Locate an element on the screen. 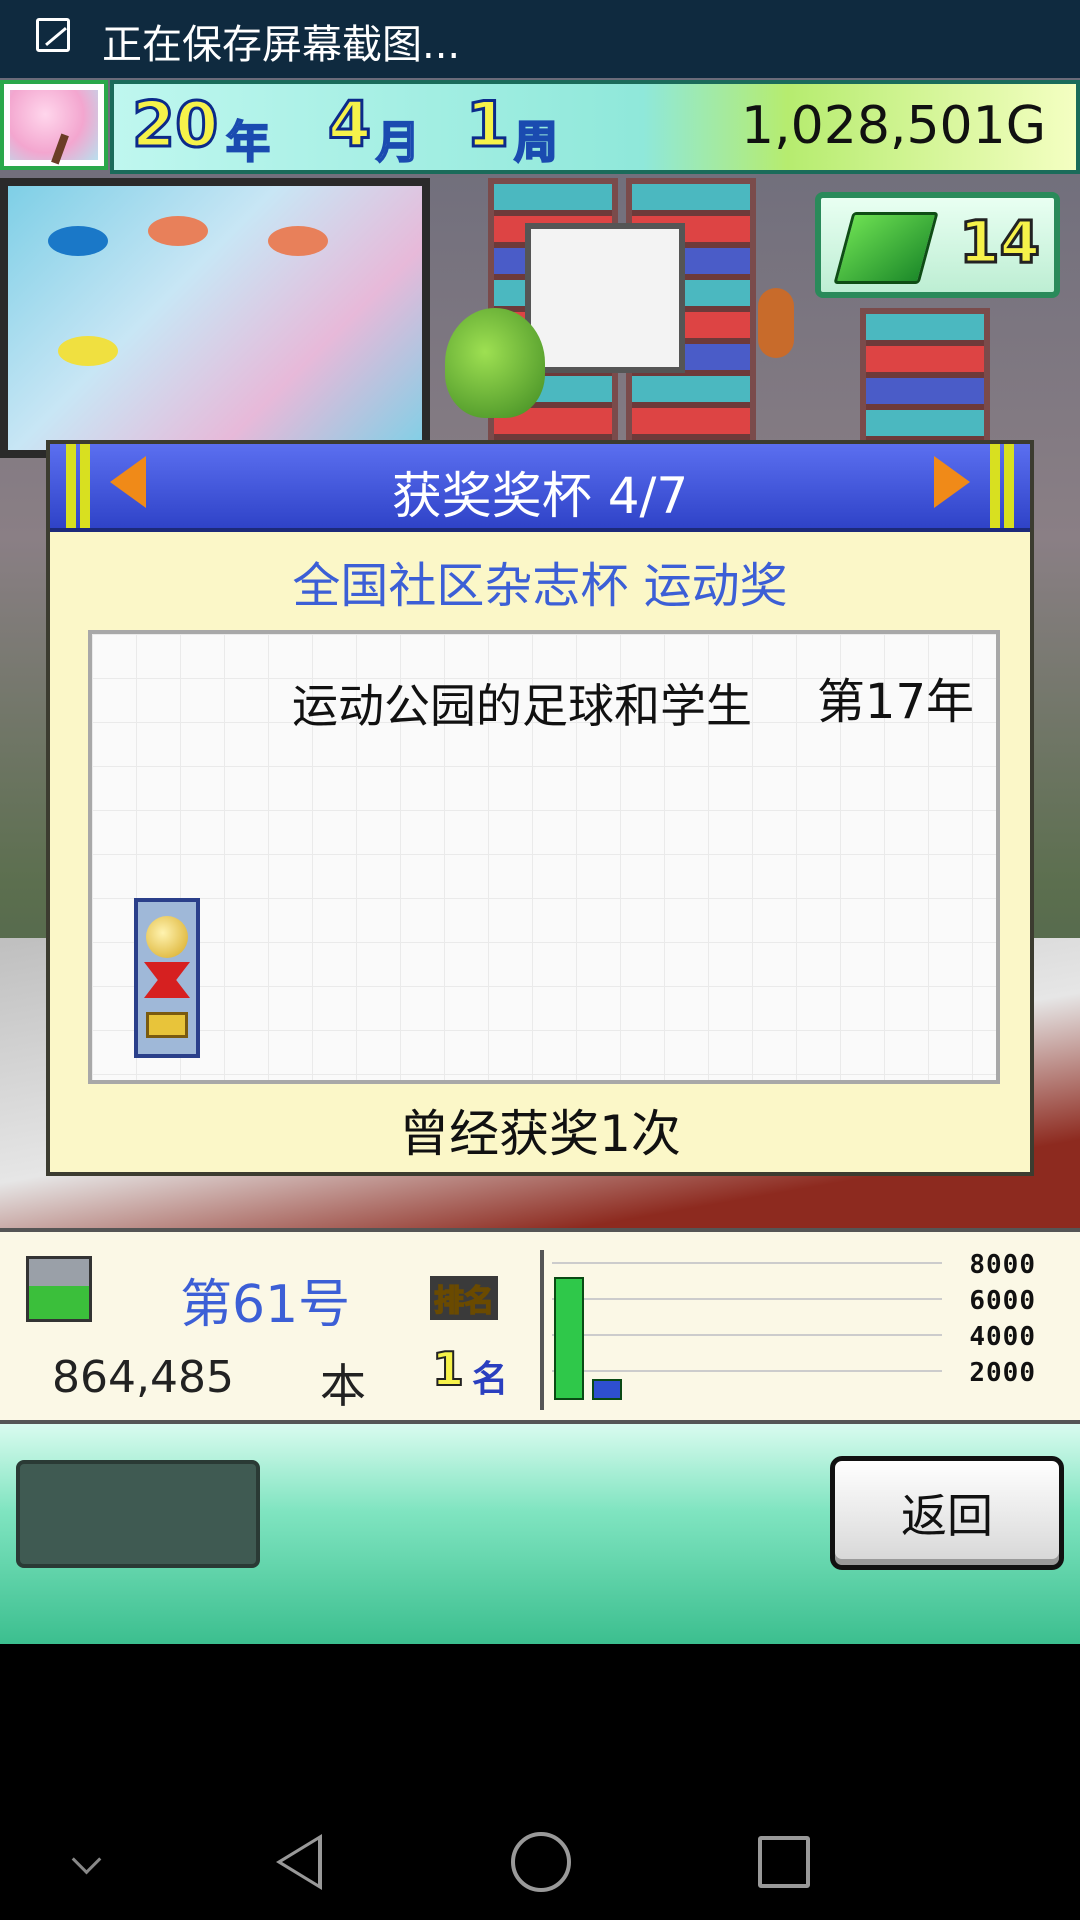  date-bar: 20 年 4 月 1 周 1,028,501G is located at coordinates (595, 127).